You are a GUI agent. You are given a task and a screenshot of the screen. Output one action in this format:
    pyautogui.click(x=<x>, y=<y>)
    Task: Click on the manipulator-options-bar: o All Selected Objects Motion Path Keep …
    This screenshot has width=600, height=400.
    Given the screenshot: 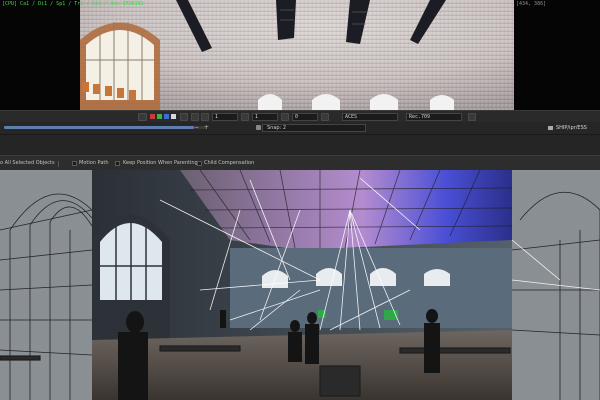 What is the action you would take?
    pyautogui.click(x=300, y=163)
    